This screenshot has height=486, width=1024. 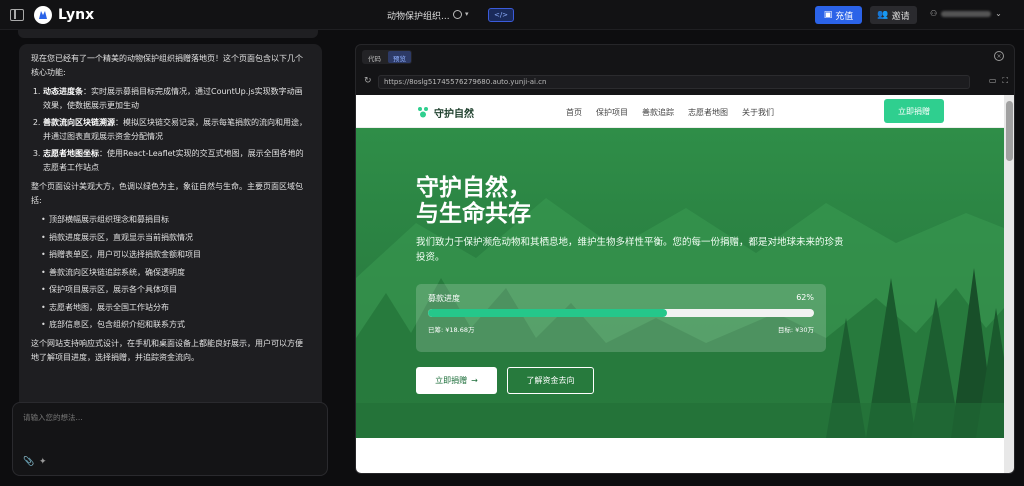 What do you see at coordinates (17, 14) in the screenshot?
I see `sidebar-toggle-icon` at bounding box center [17, 14].